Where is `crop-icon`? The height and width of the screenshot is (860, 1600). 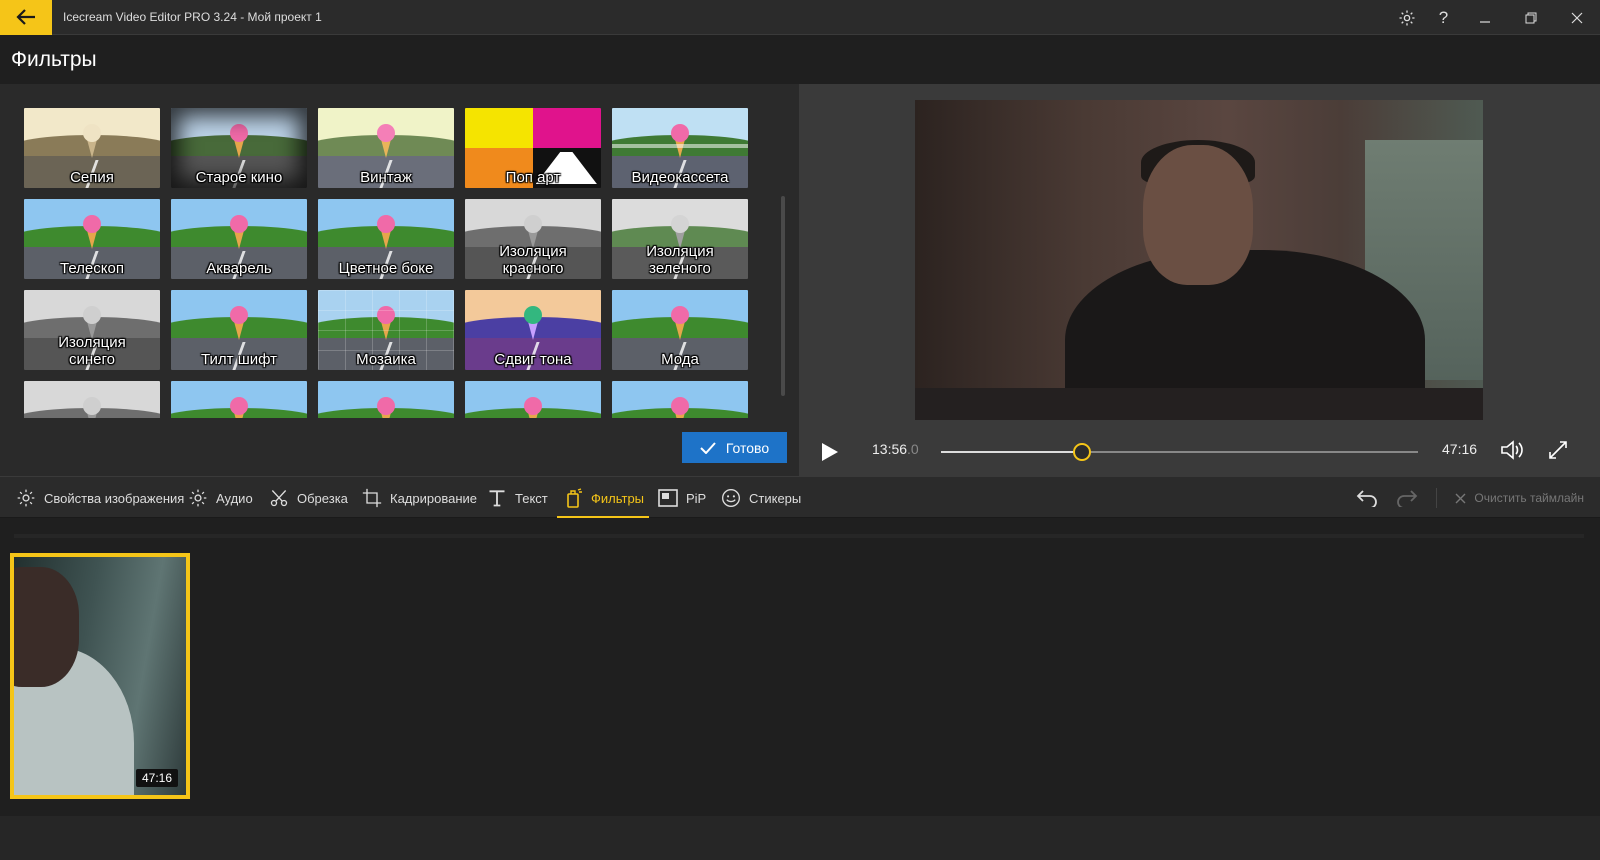
crop-icon is located at coordinates (372, 498).